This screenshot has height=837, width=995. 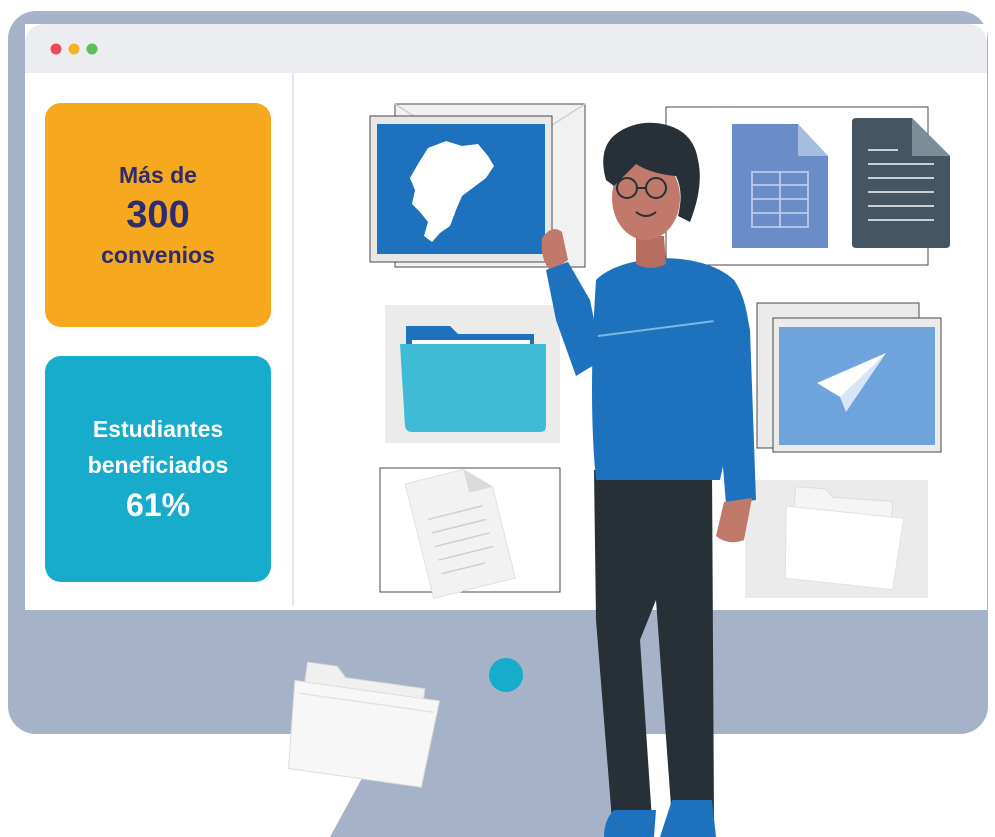 What do you see at coordinates (92, 49) in the screenshot?
I see `maximize-dot` at bounding box center [92, 49].